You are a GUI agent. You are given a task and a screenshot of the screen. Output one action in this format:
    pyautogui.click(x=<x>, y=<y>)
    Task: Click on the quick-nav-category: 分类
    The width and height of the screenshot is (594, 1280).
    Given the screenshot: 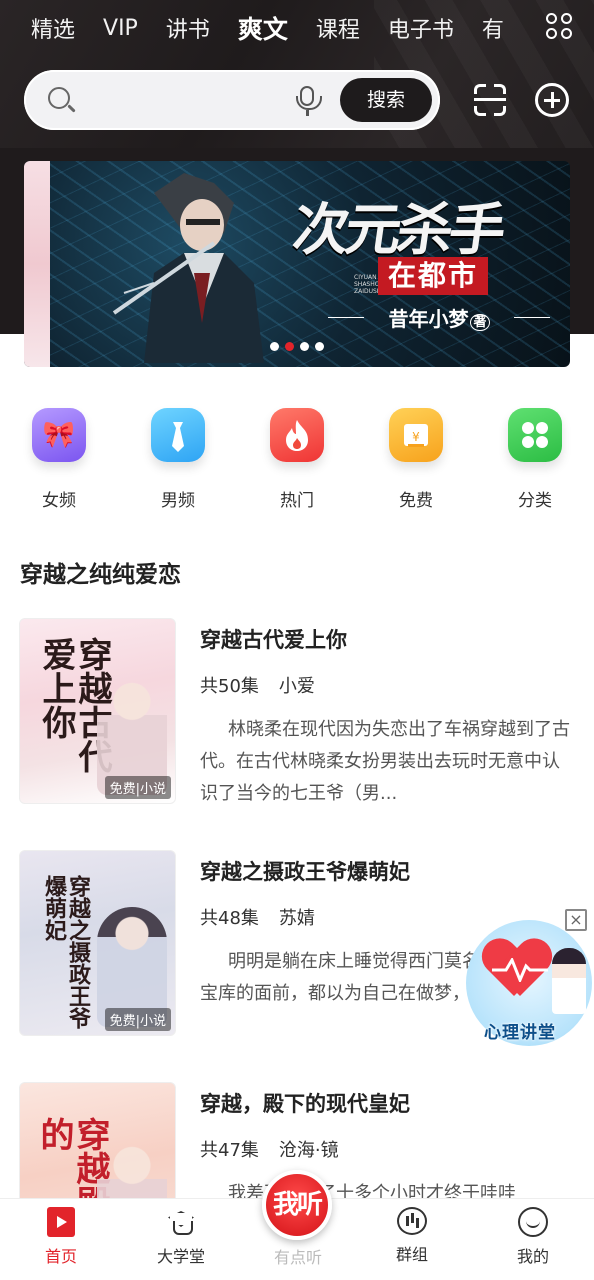 What is the action you would take?
    pyautogui.click(x=535, y=459)
    